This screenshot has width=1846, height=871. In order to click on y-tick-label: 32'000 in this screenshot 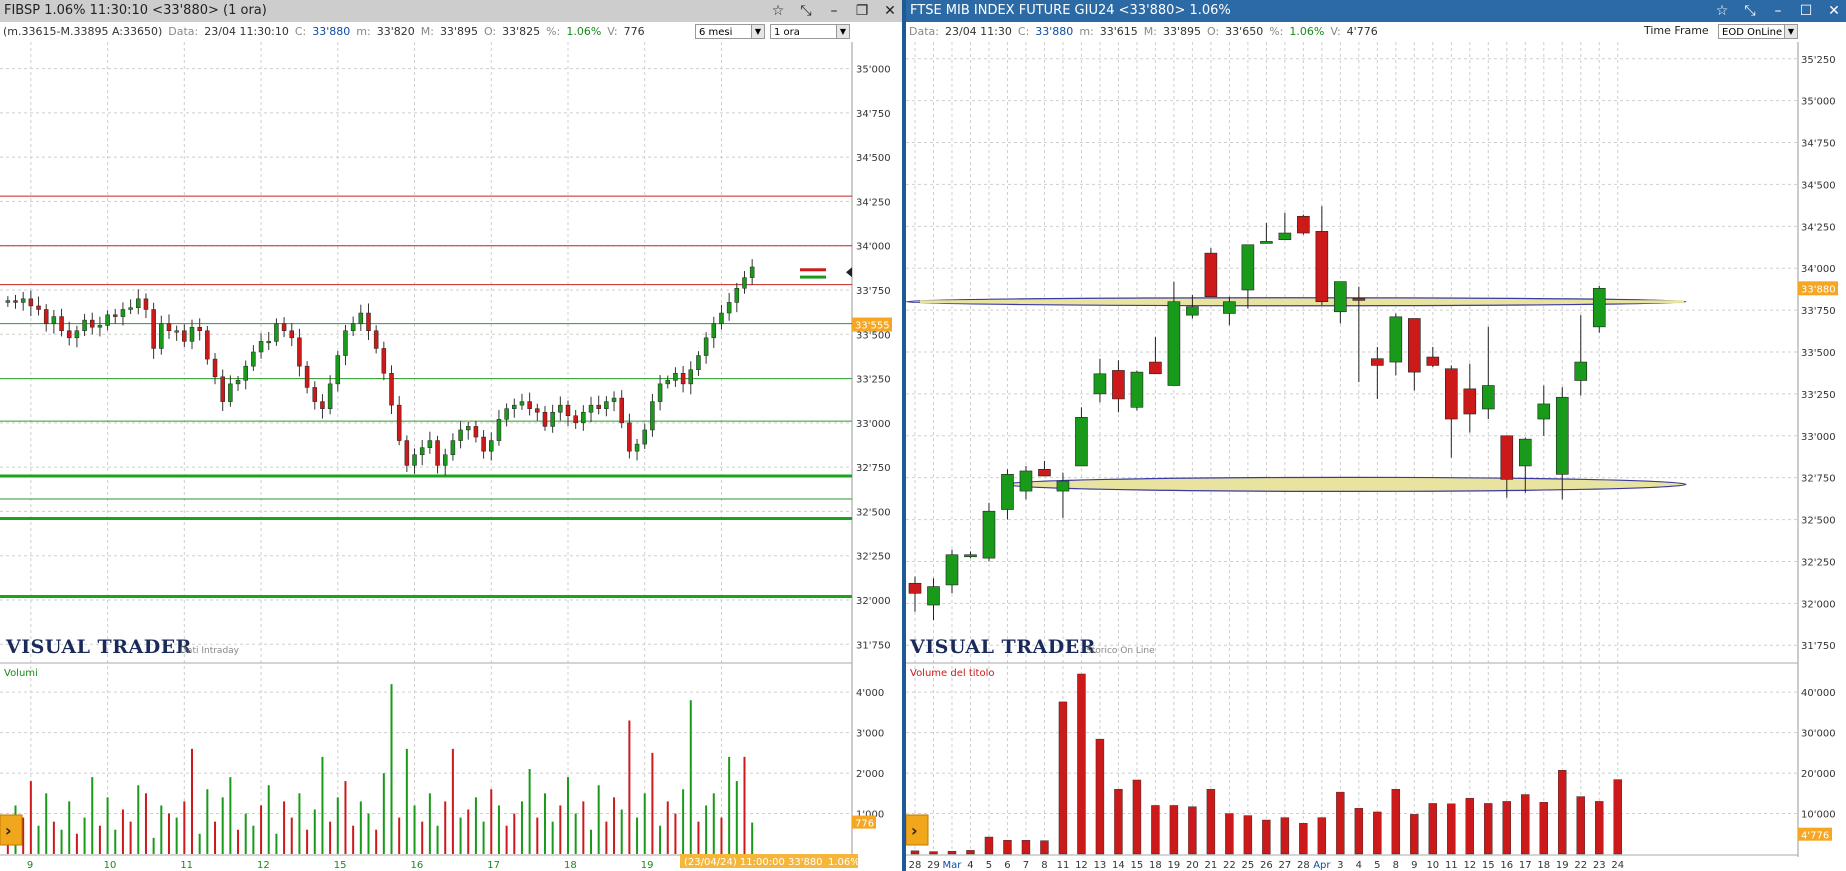, I will do `click(1818, 604)`.